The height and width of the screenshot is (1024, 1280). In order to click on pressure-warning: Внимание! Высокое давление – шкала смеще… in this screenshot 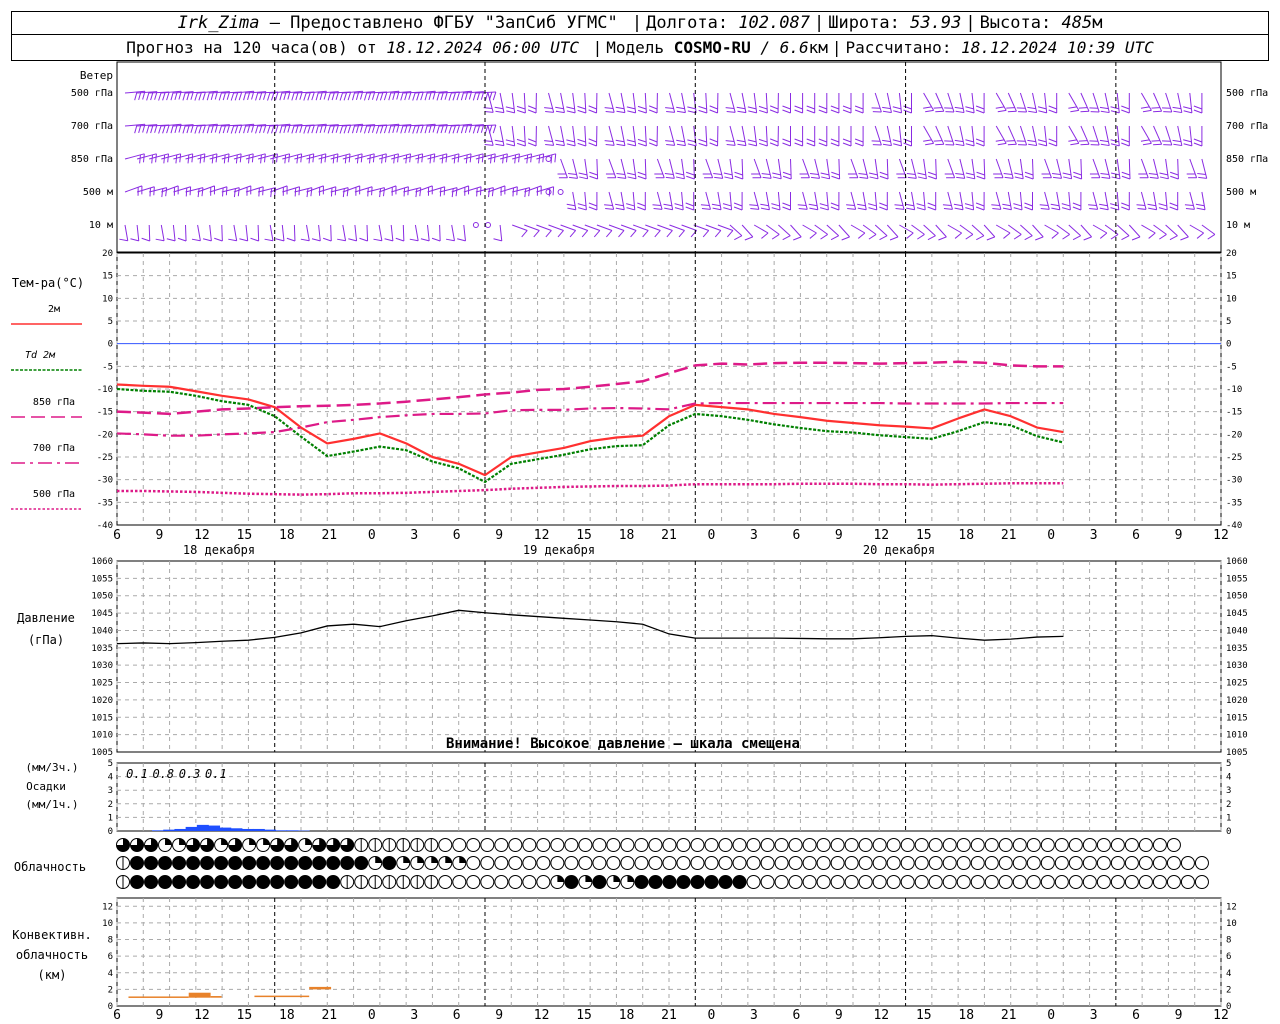, I will do `click(623, 744)`.